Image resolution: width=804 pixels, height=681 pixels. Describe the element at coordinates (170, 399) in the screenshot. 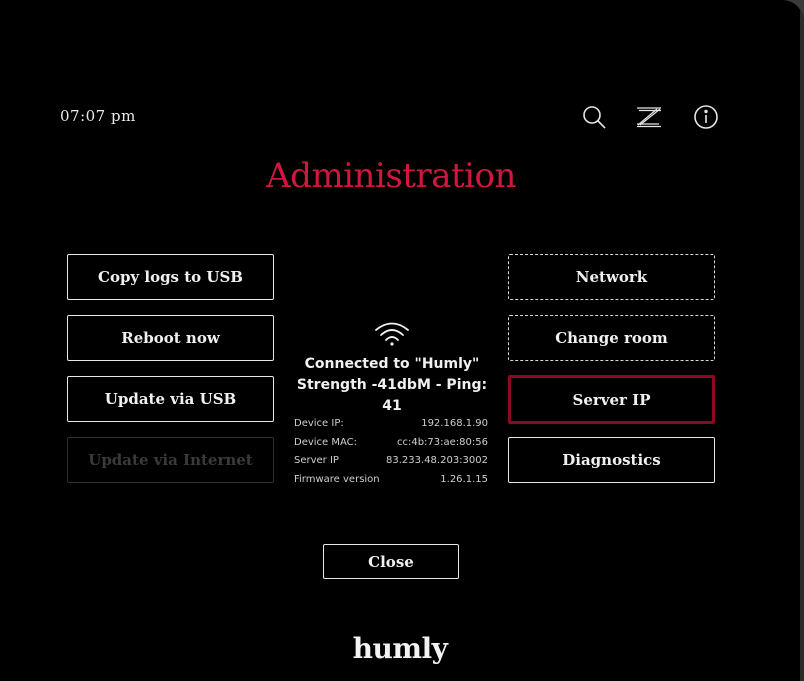

I see `update-usb-button: Update via USB` at that location.